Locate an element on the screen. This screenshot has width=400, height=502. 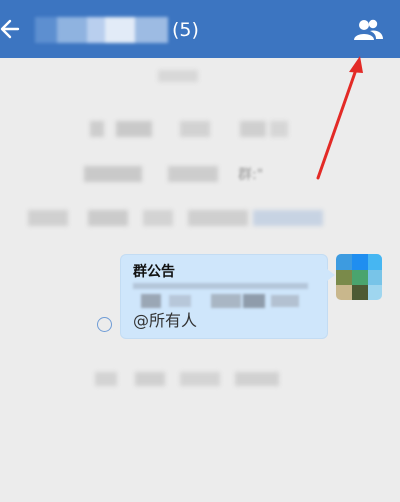
announcement-content-blurred is located at coordinates (223, 297).